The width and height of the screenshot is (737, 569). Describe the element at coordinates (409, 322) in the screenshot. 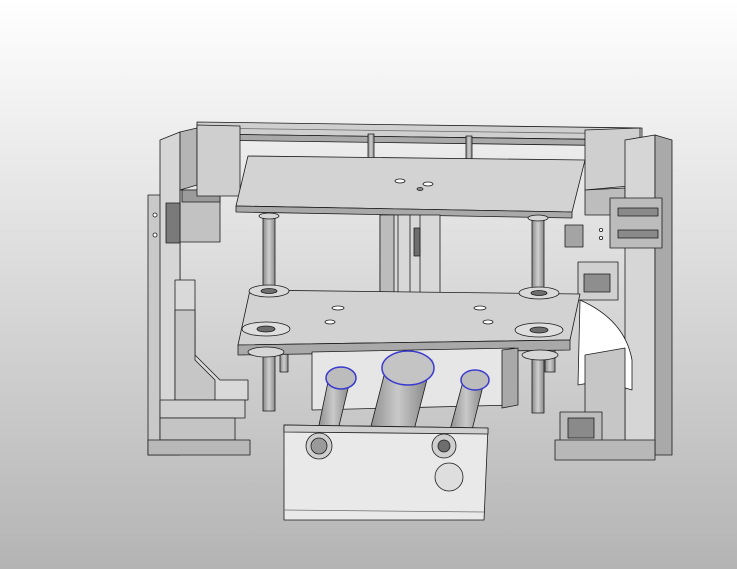

I see `middle-plate` at that location.